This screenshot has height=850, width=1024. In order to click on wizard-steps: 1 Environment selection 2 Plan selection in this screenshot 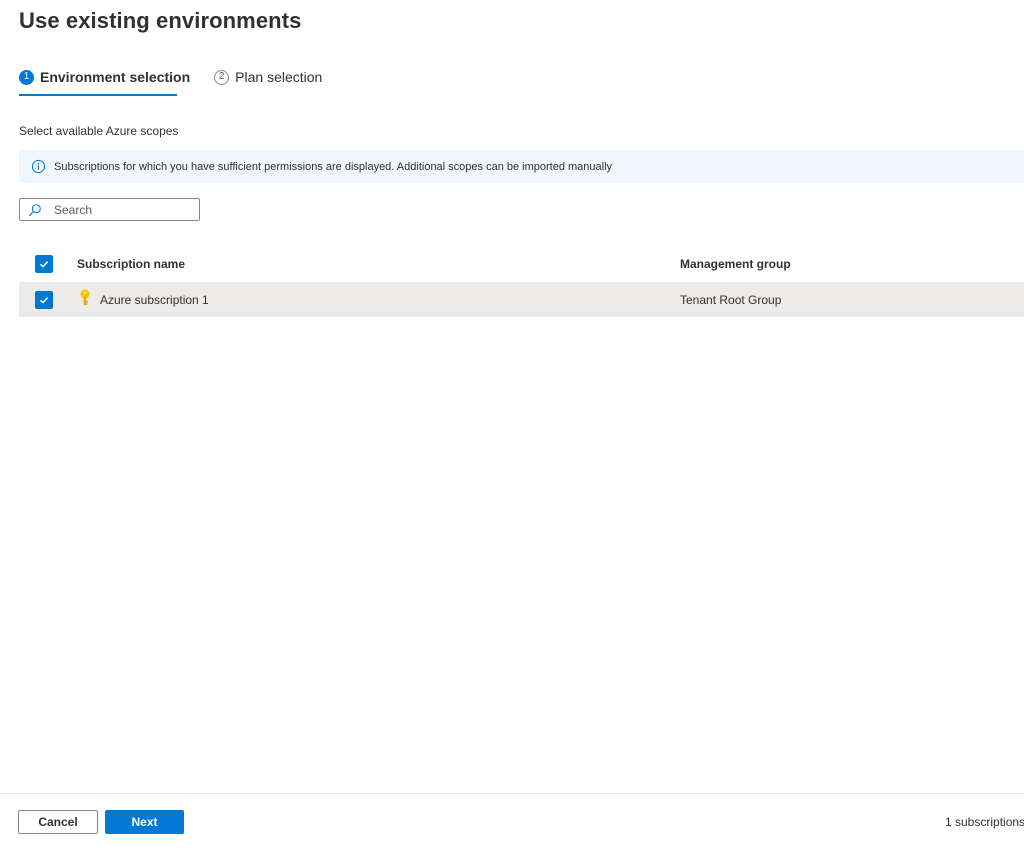, I will do `click(182, 82)`.